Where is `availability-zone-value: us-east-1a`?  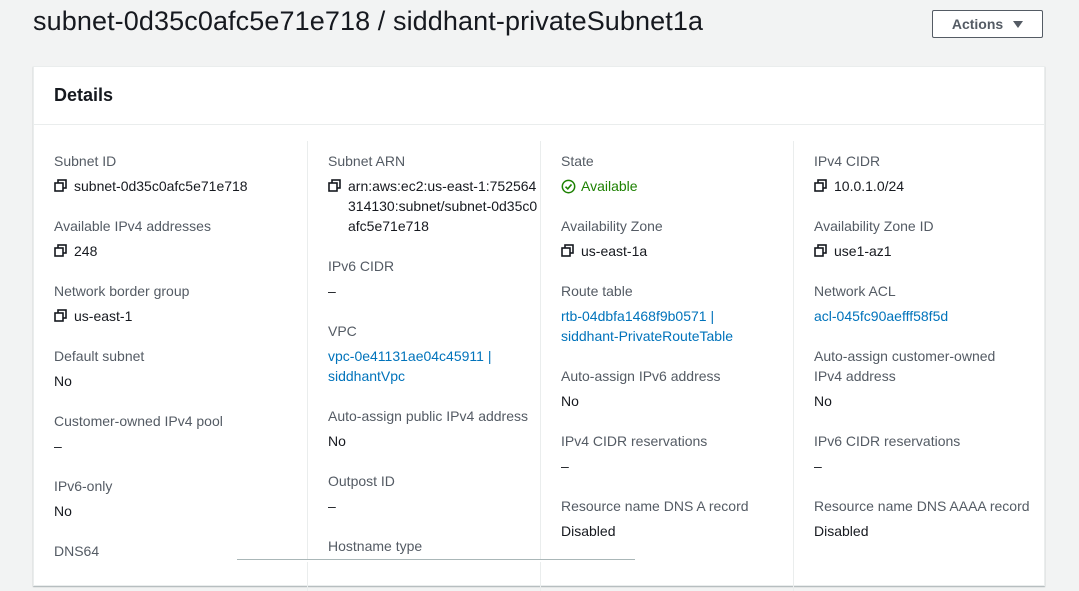
availability-zone-value: us-east-1a is located at coordinates (614, 251).